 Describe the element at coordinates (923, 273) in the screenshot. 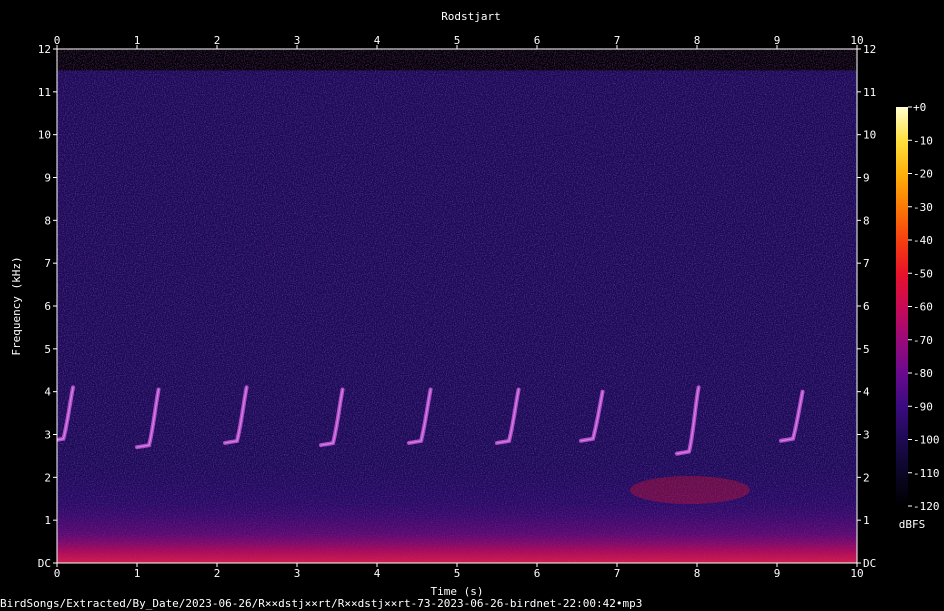

I see `colorbar-tick-label: -50` at that location.